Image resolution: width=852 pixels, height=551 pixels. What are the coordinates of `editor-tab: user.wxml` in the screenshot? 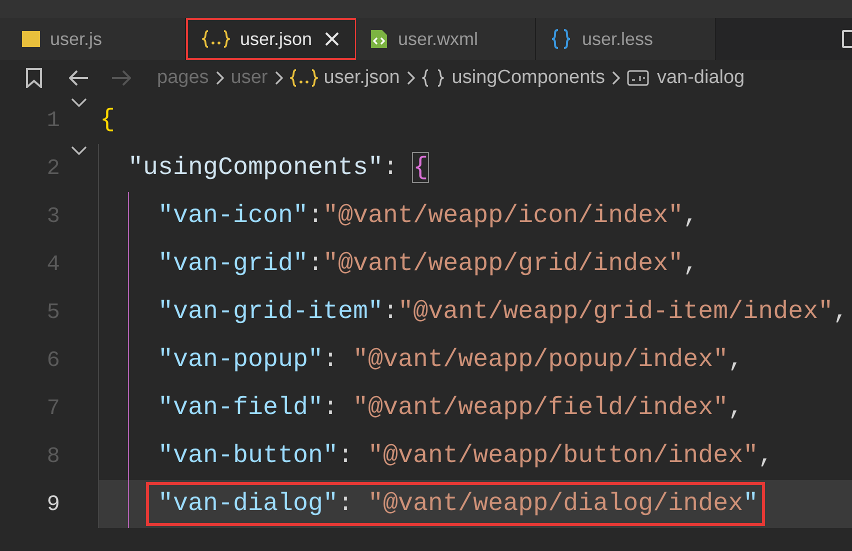 It's located at (446, 39).